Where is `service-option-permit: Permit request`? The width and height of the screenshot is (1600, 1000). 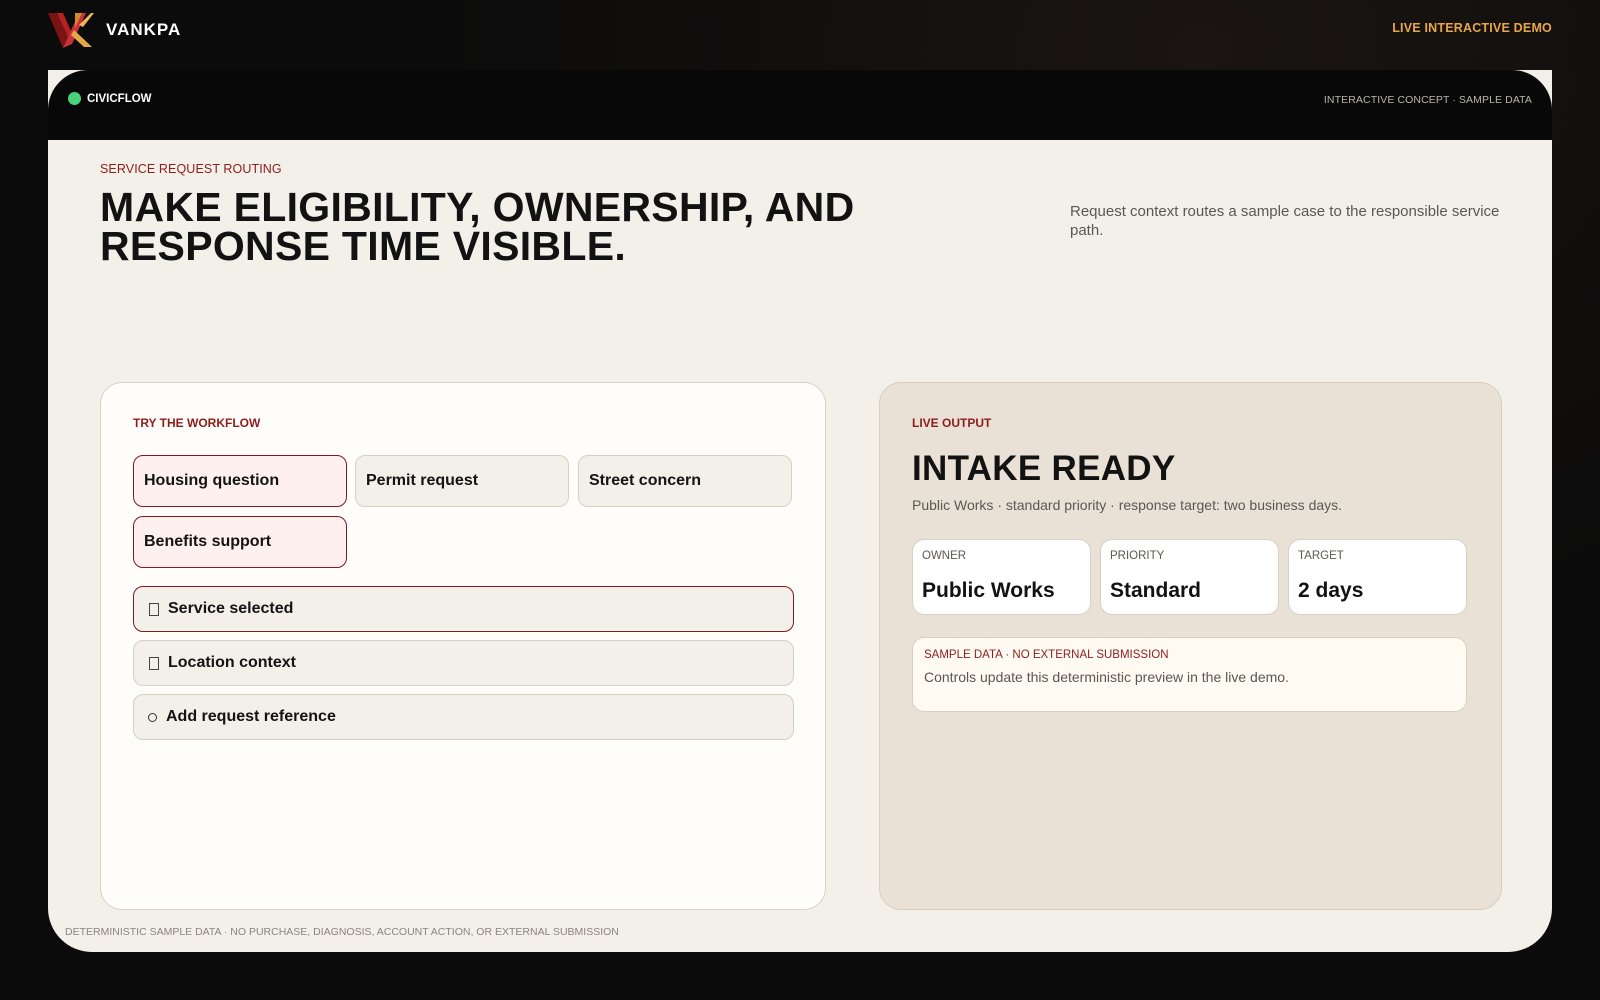 service-option-permit: Permit request is located at coordinates (462, 481).